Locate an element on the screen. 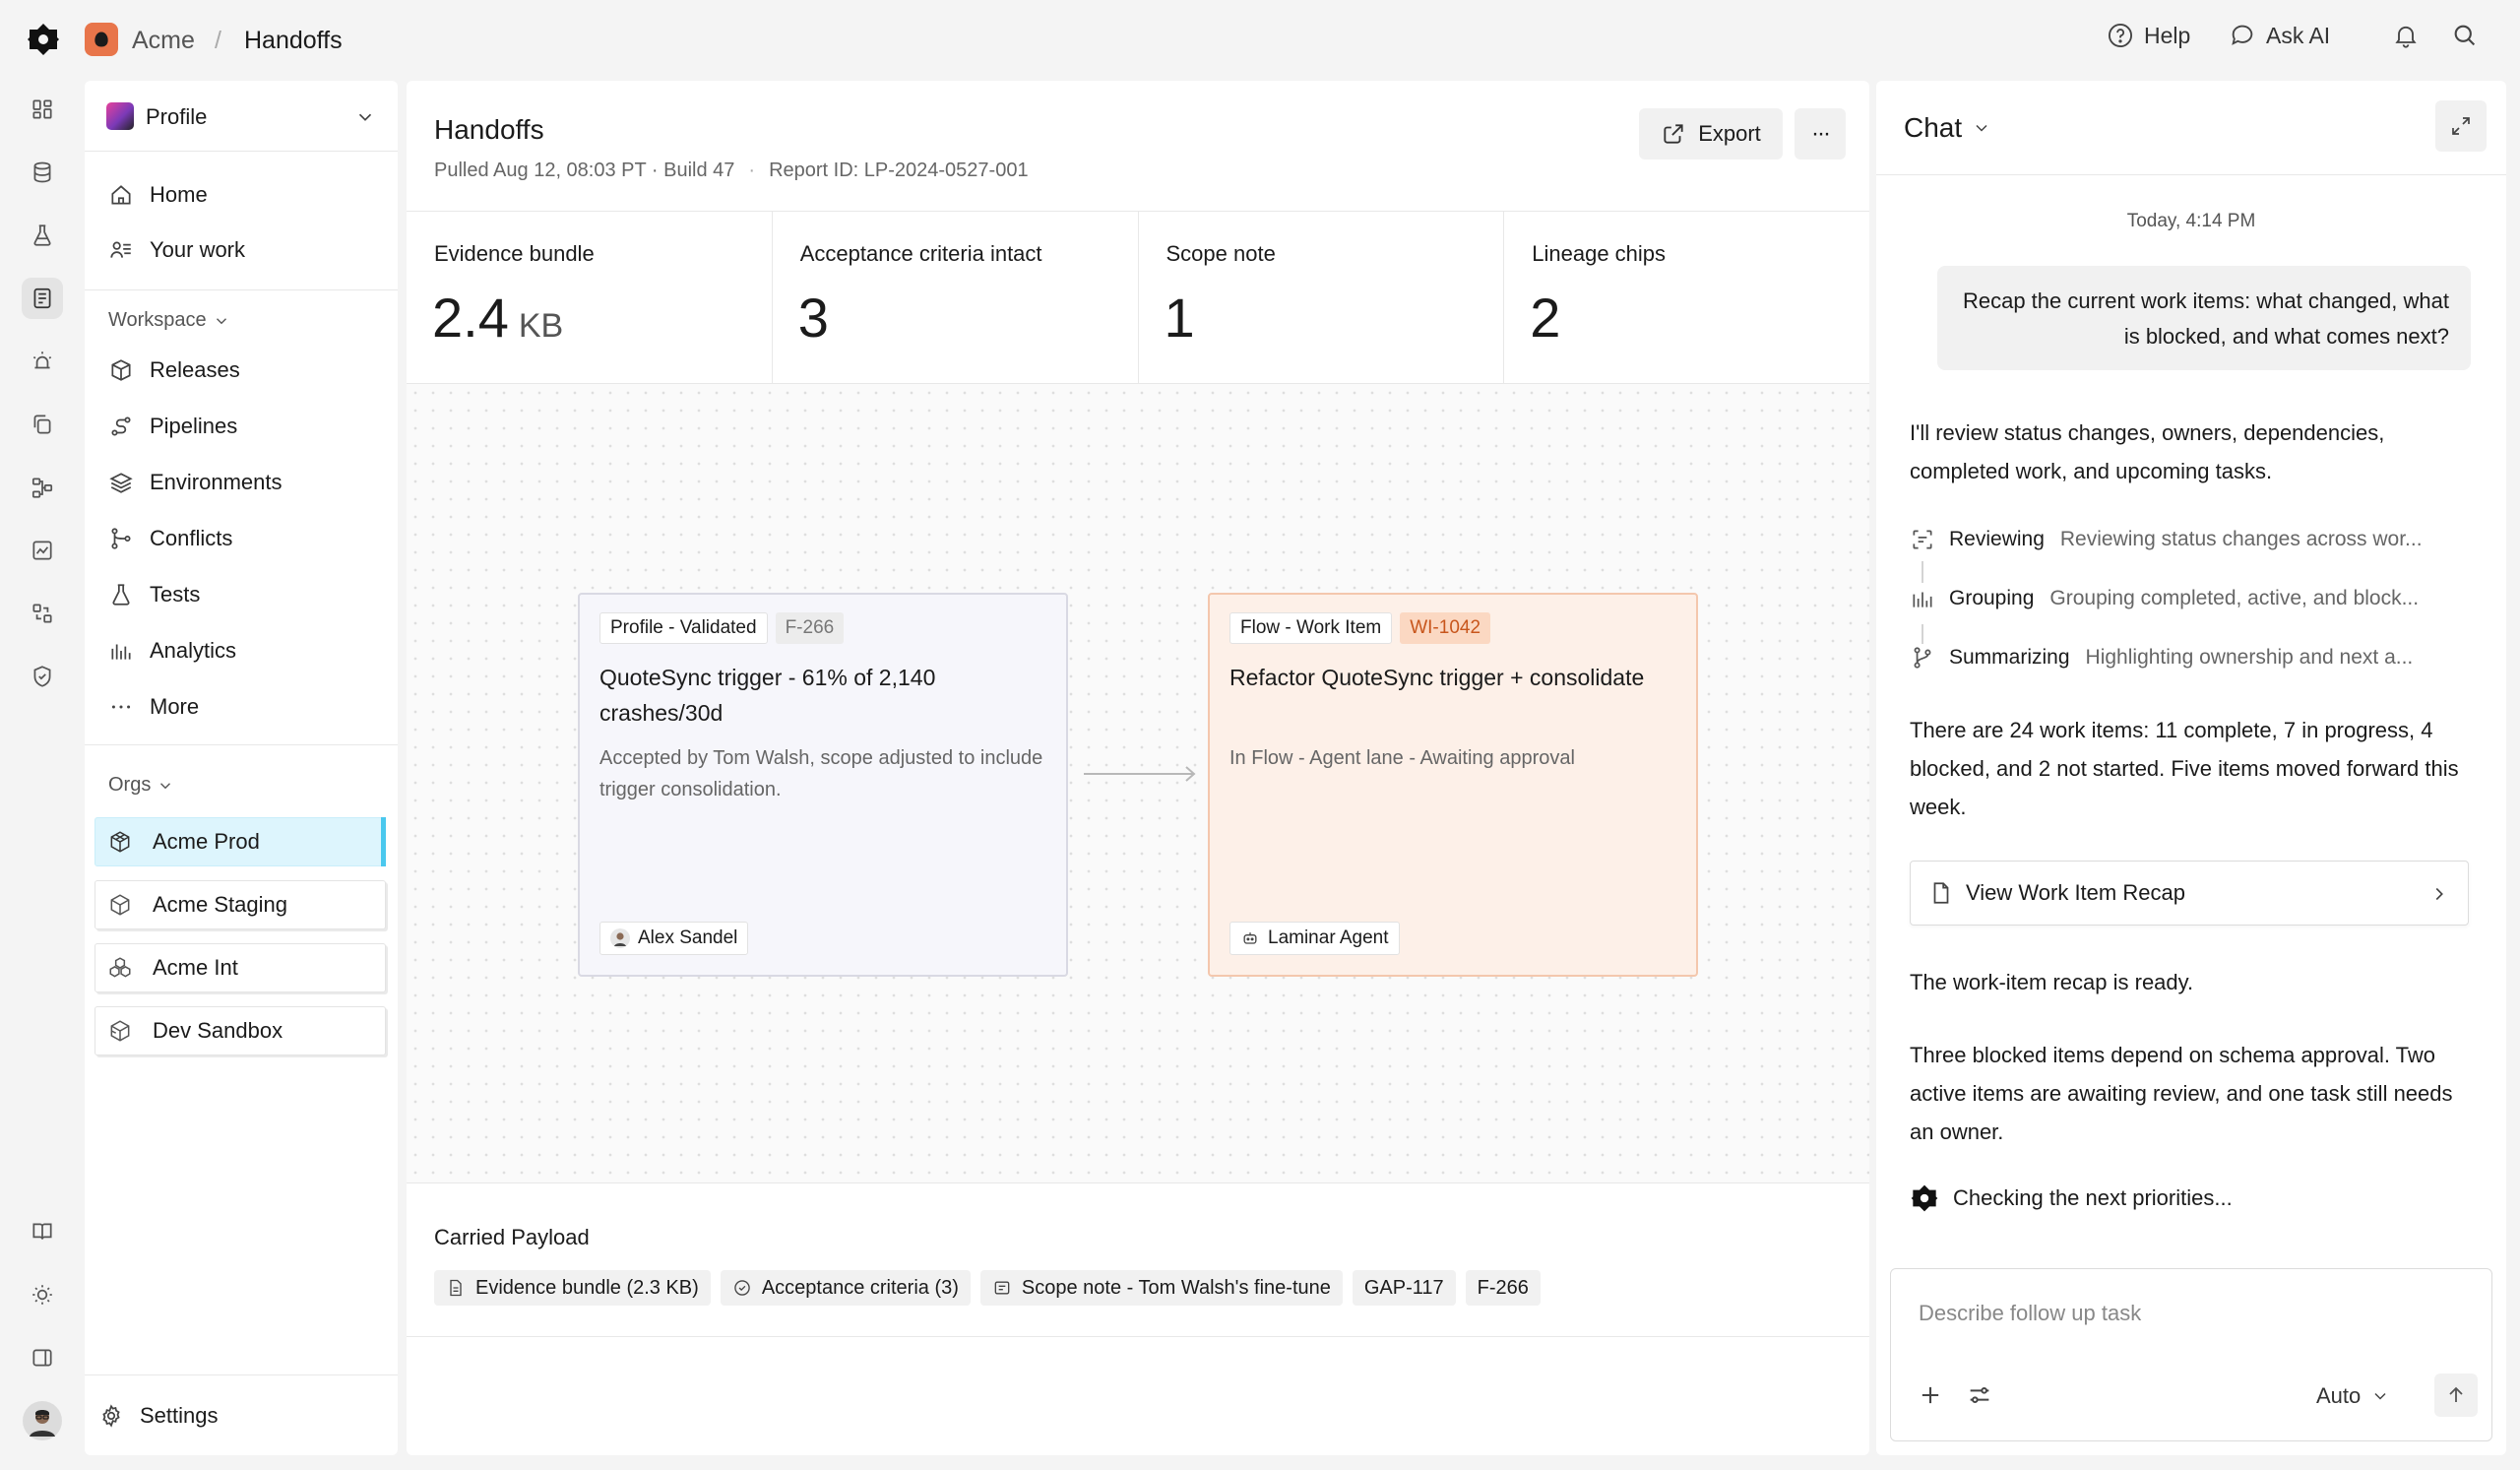 The width and height of the screenshot is (2520, 1470). stat-unit: KB is located at coordinates (541, 326).